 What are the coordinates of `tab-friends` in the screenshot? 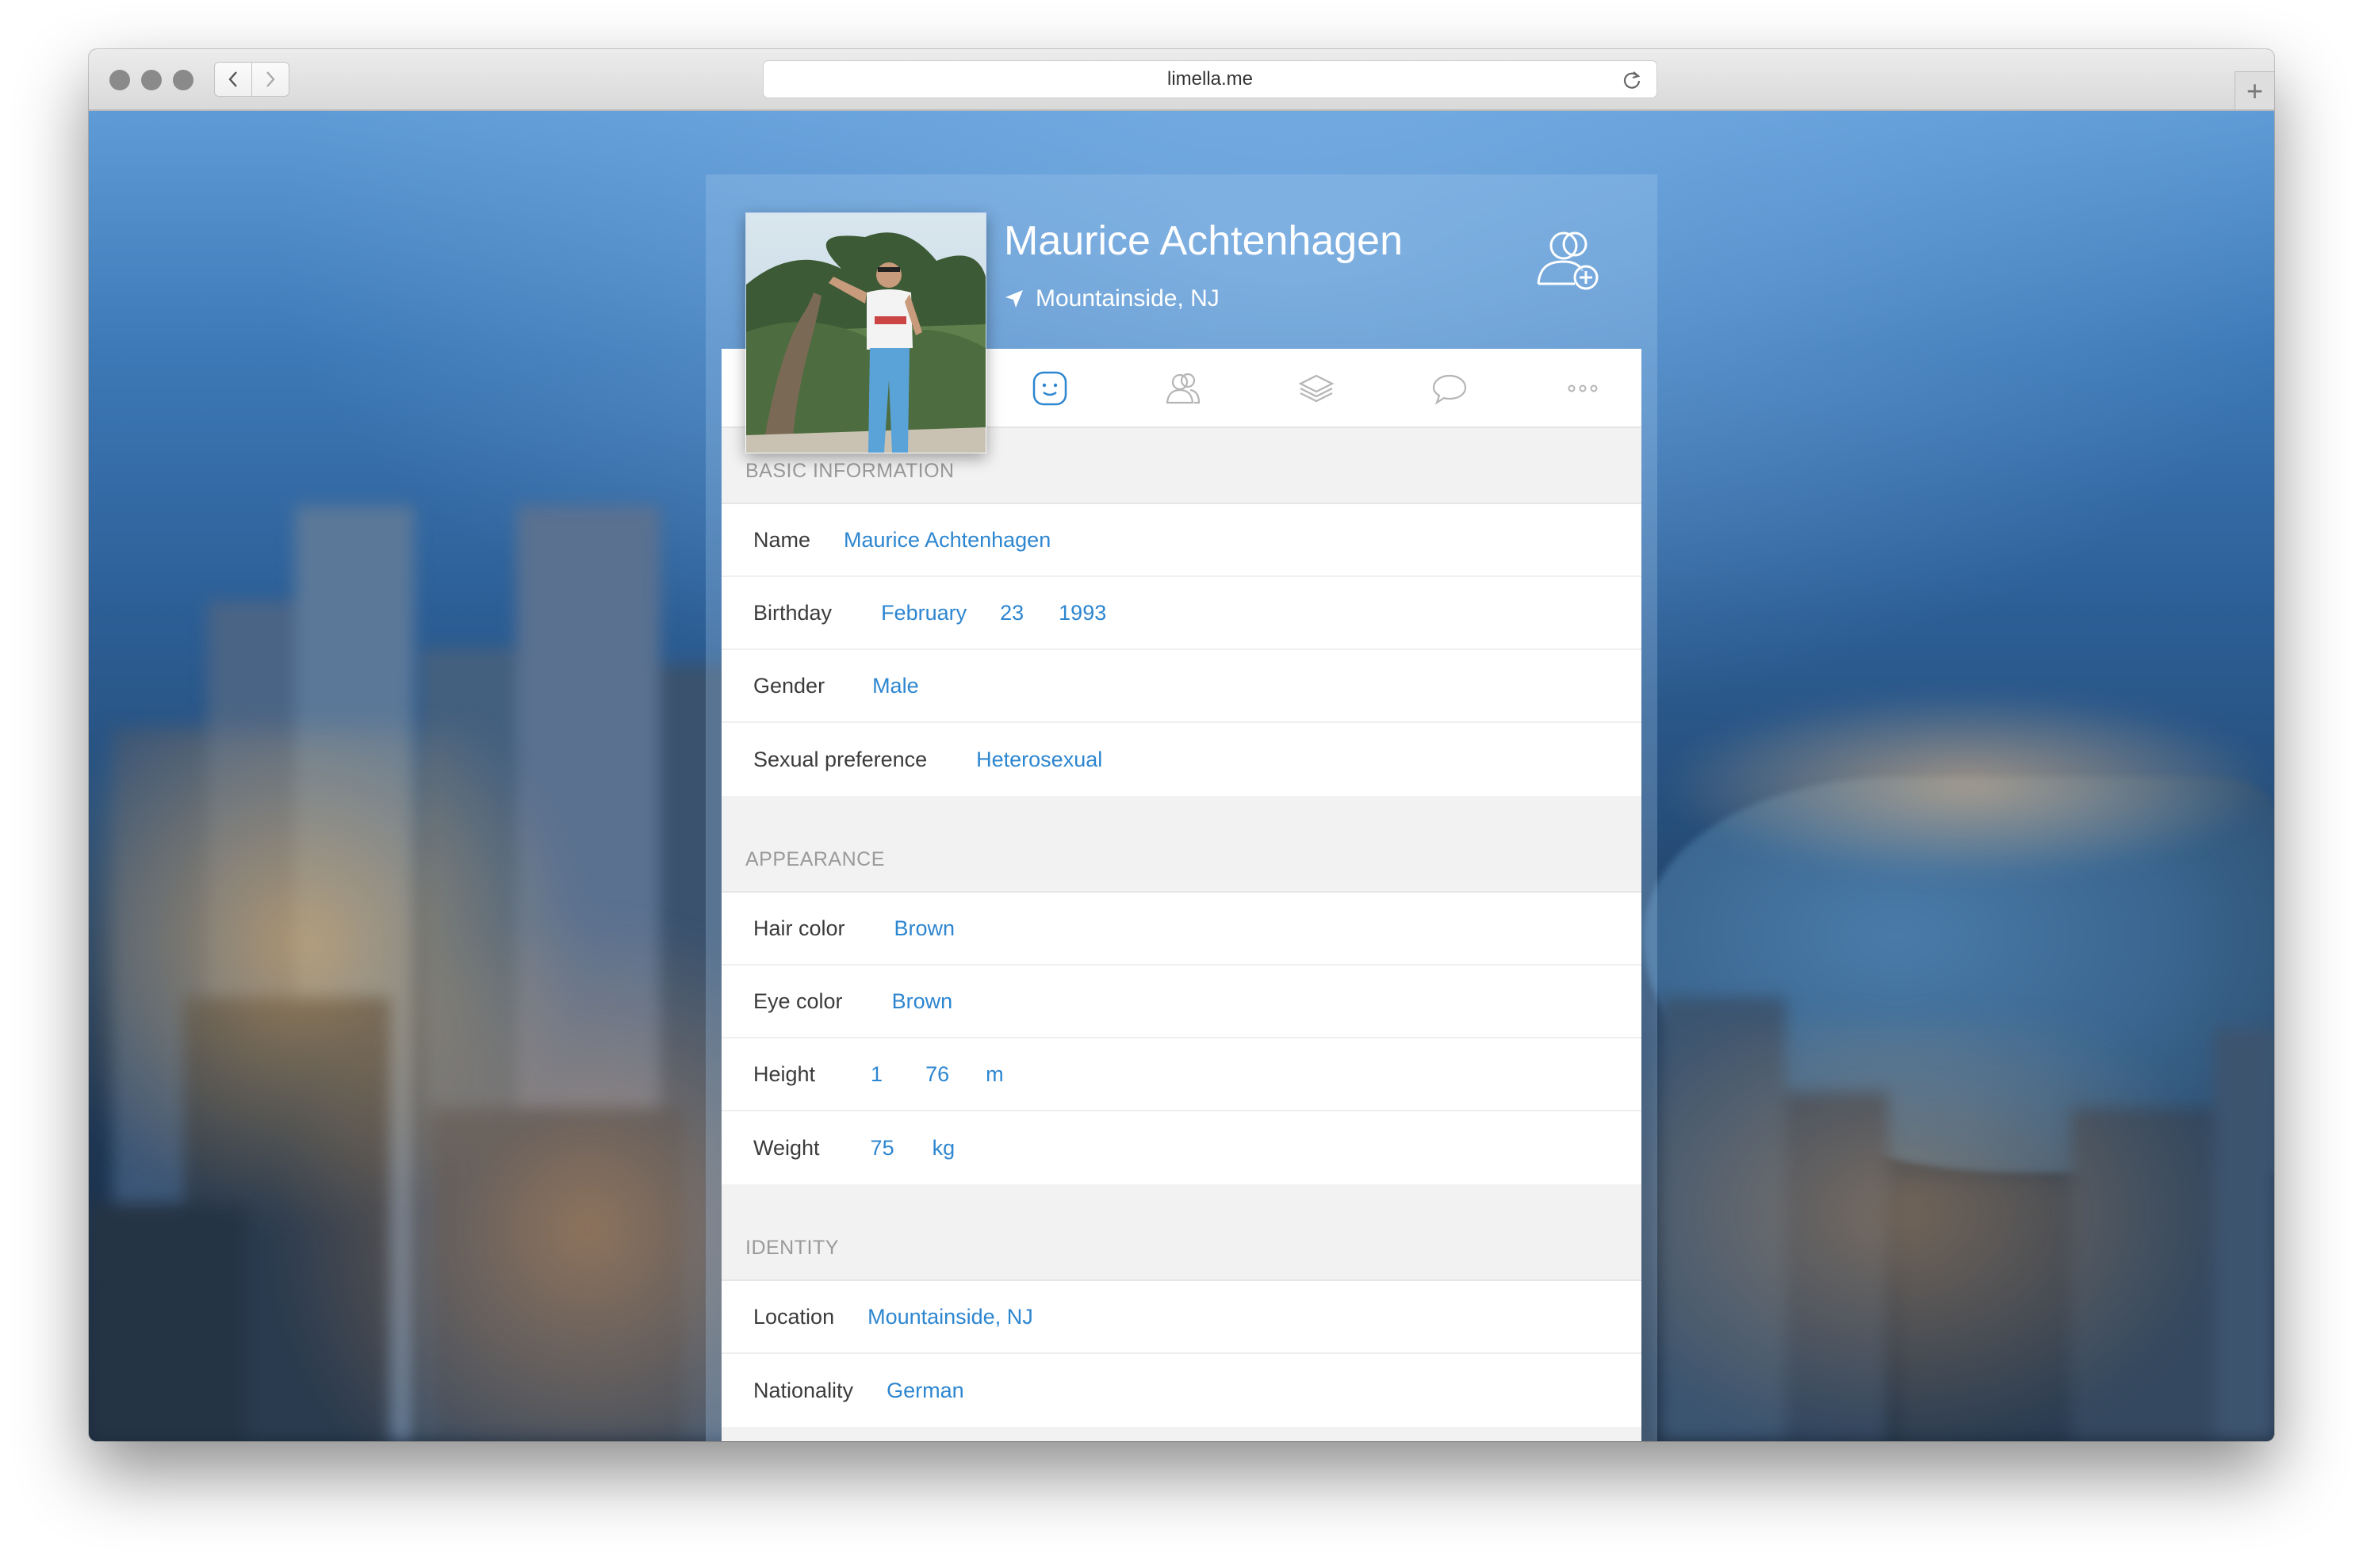 It's located at (1183, 388).